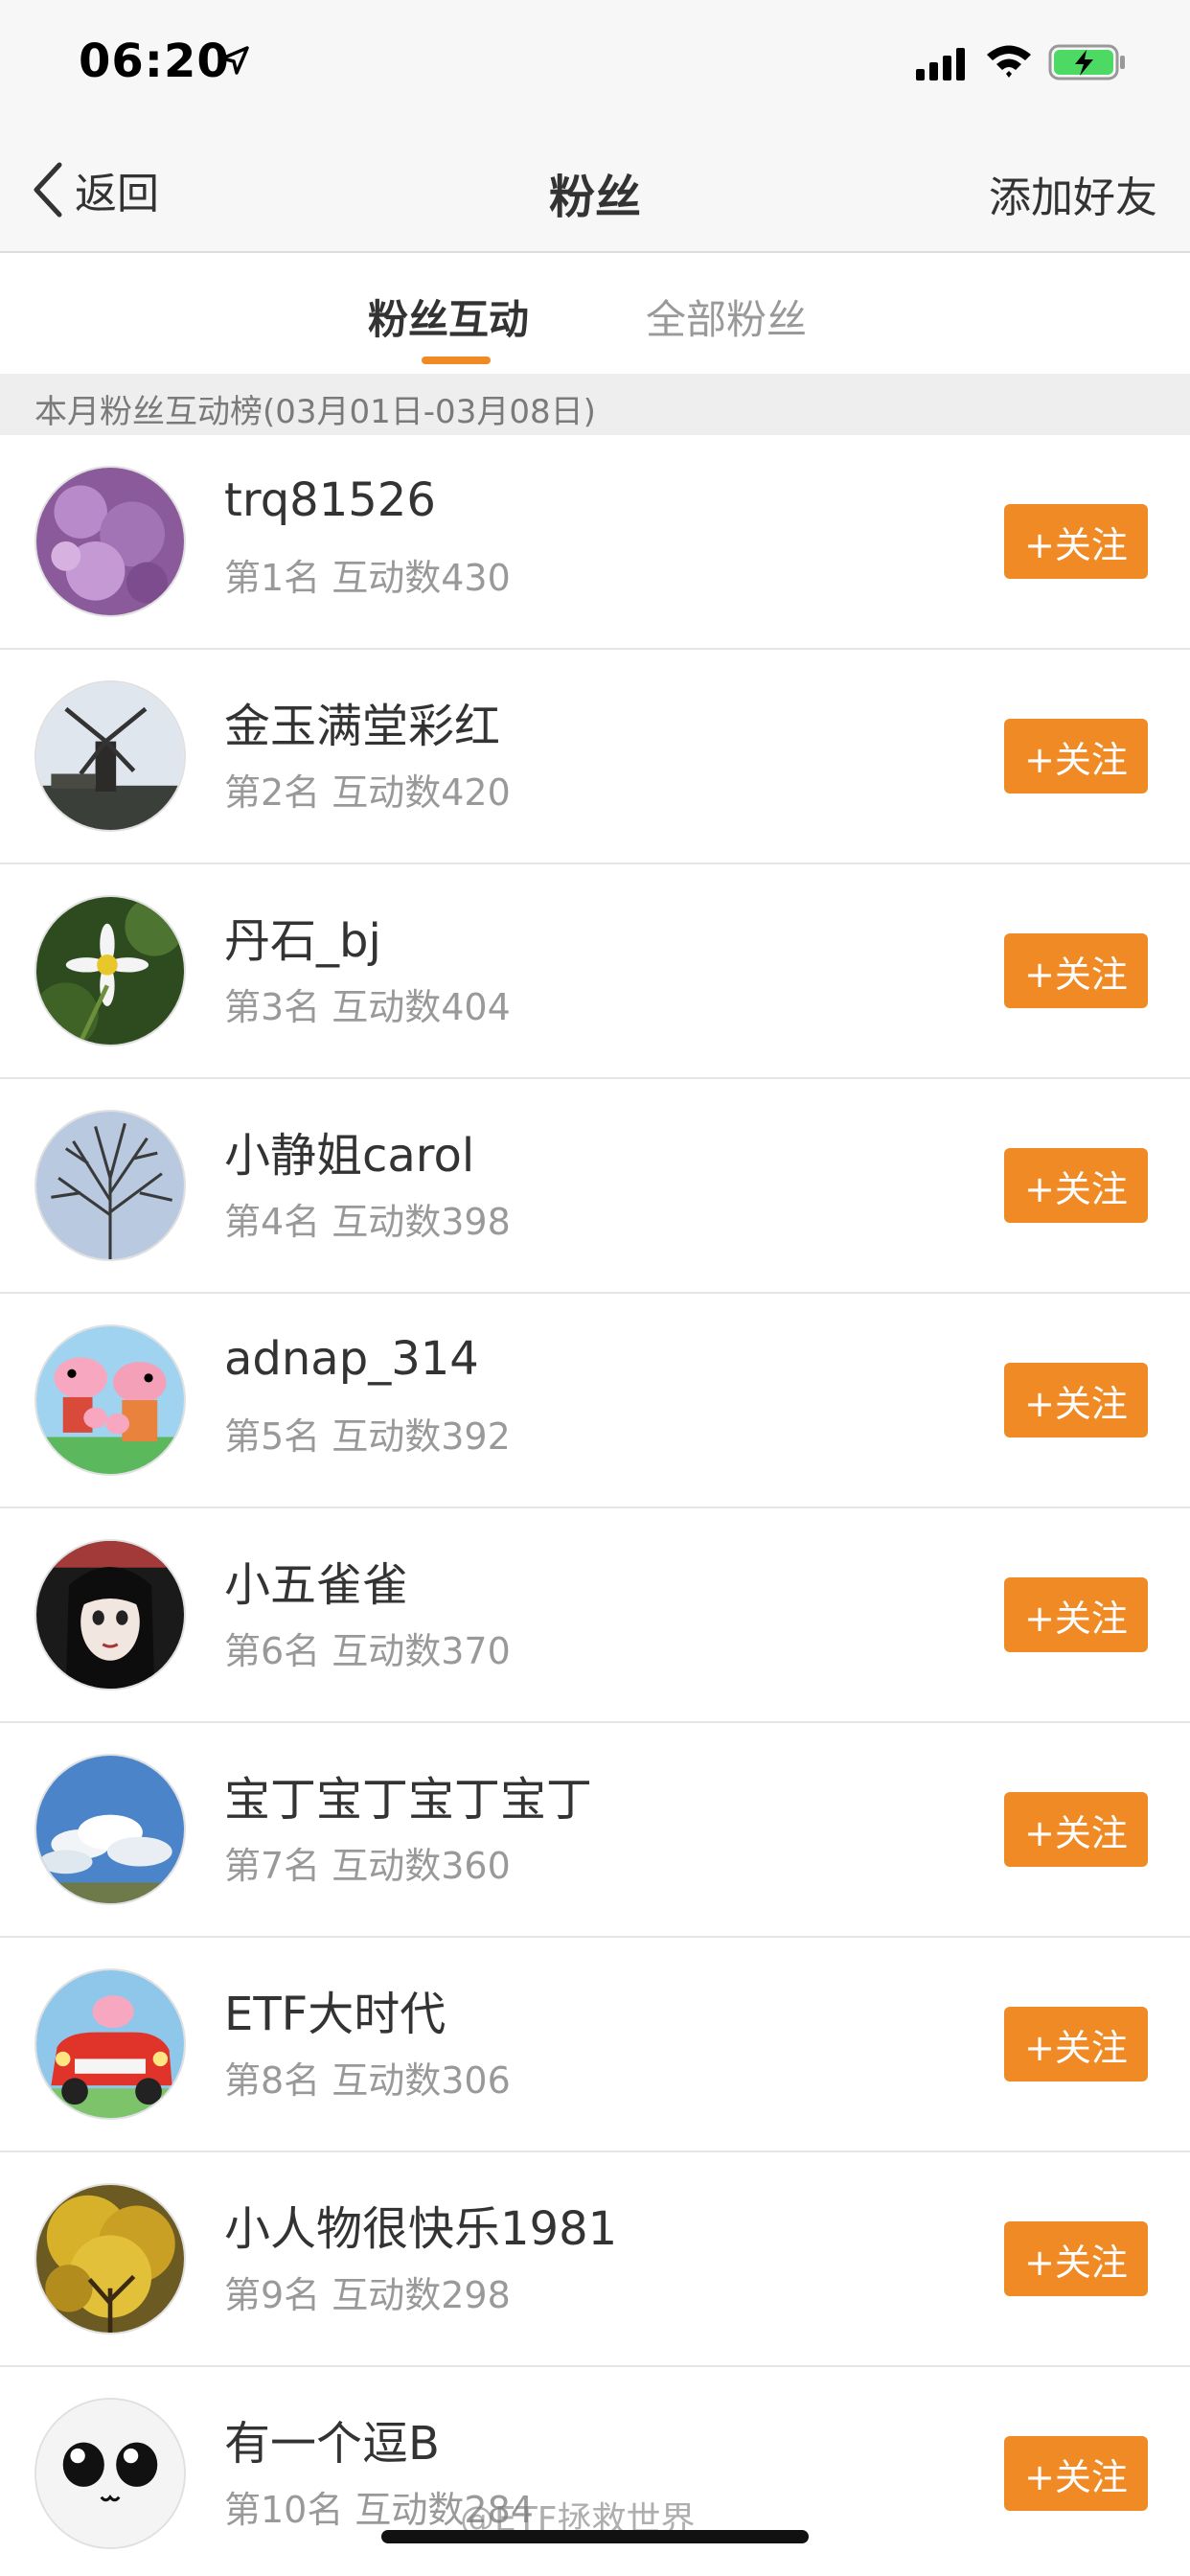  I want to click on add-friend-button: 添加好友, so click(1073, 193).